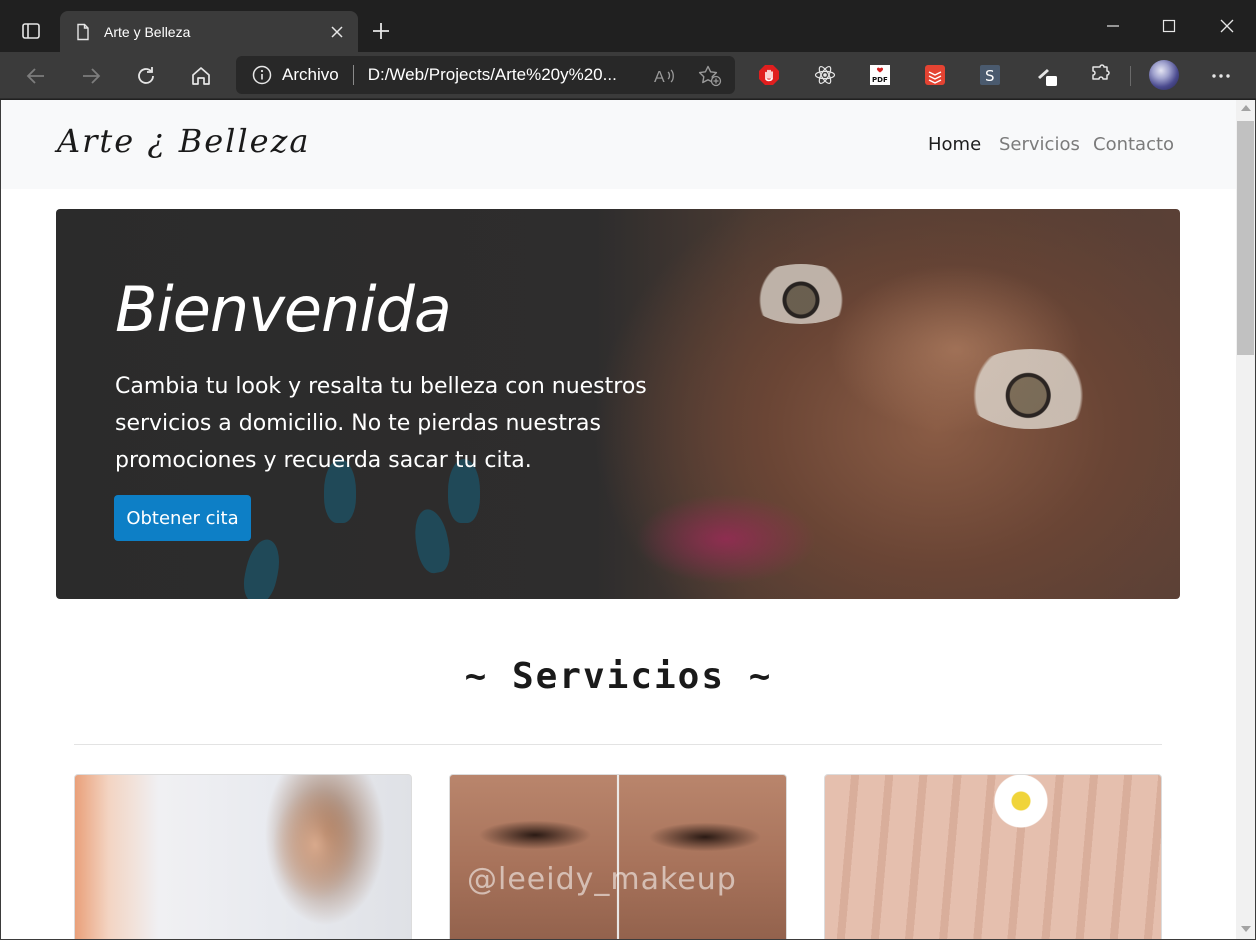 The width and height of the screenshot is (1256, 940). I want to click on read-aloud-icon: A, so click(665, 76).